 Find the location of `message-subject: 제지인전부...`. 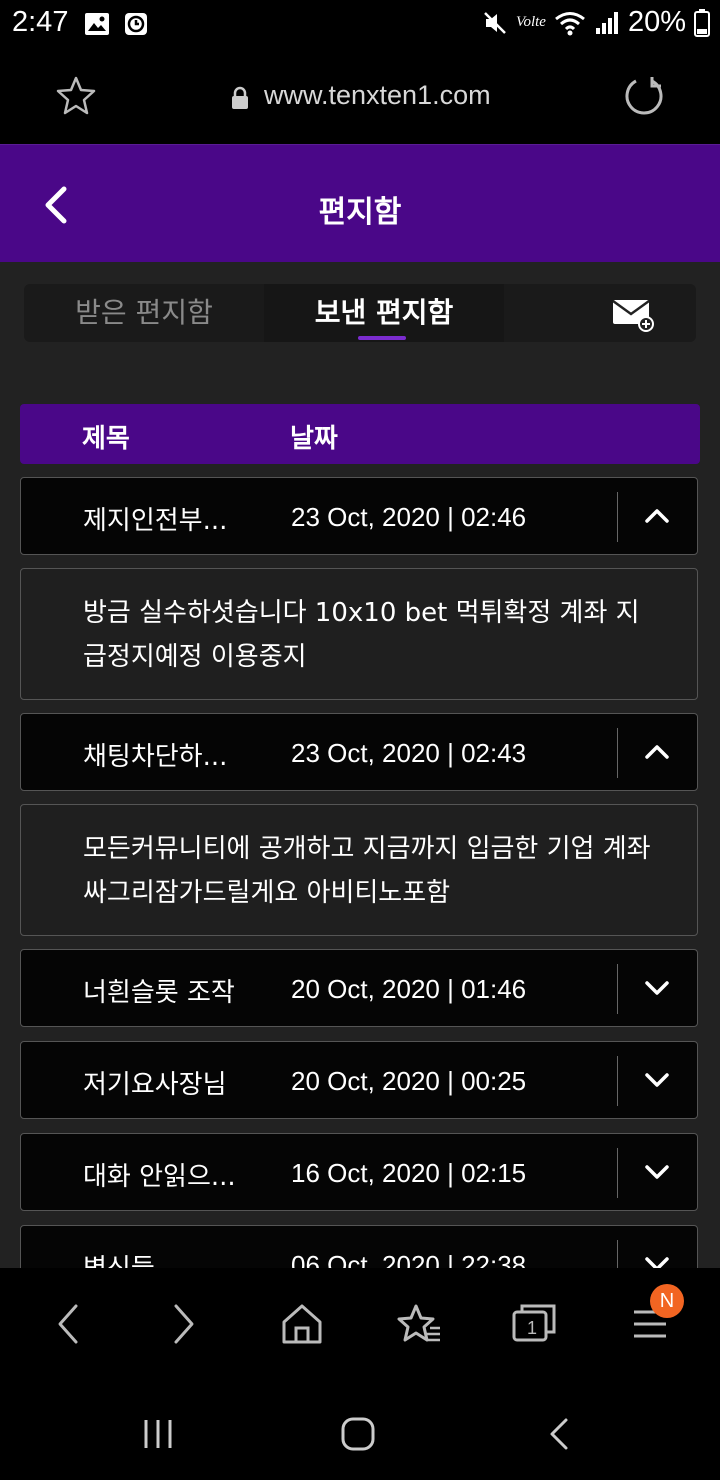

message-subject: 제지인전부... is located at coordinates (155, 521).